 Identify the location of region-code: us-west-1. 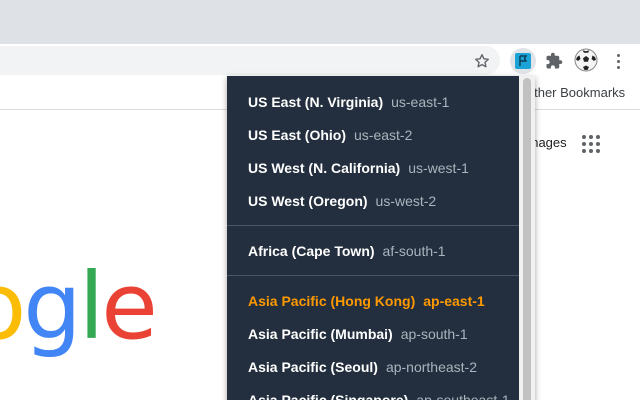
(438, 167).